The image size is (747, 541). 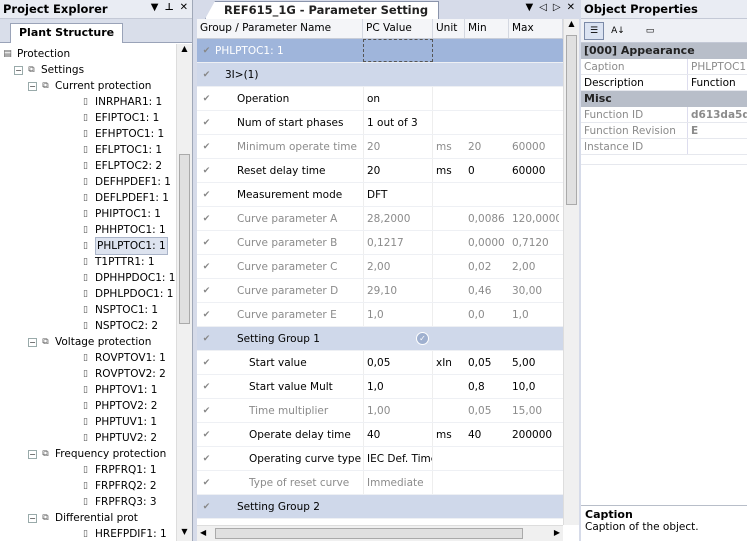 I want to click on tree-item: ▯ HREFPDIF1: 1, so click(x=123, y=533).